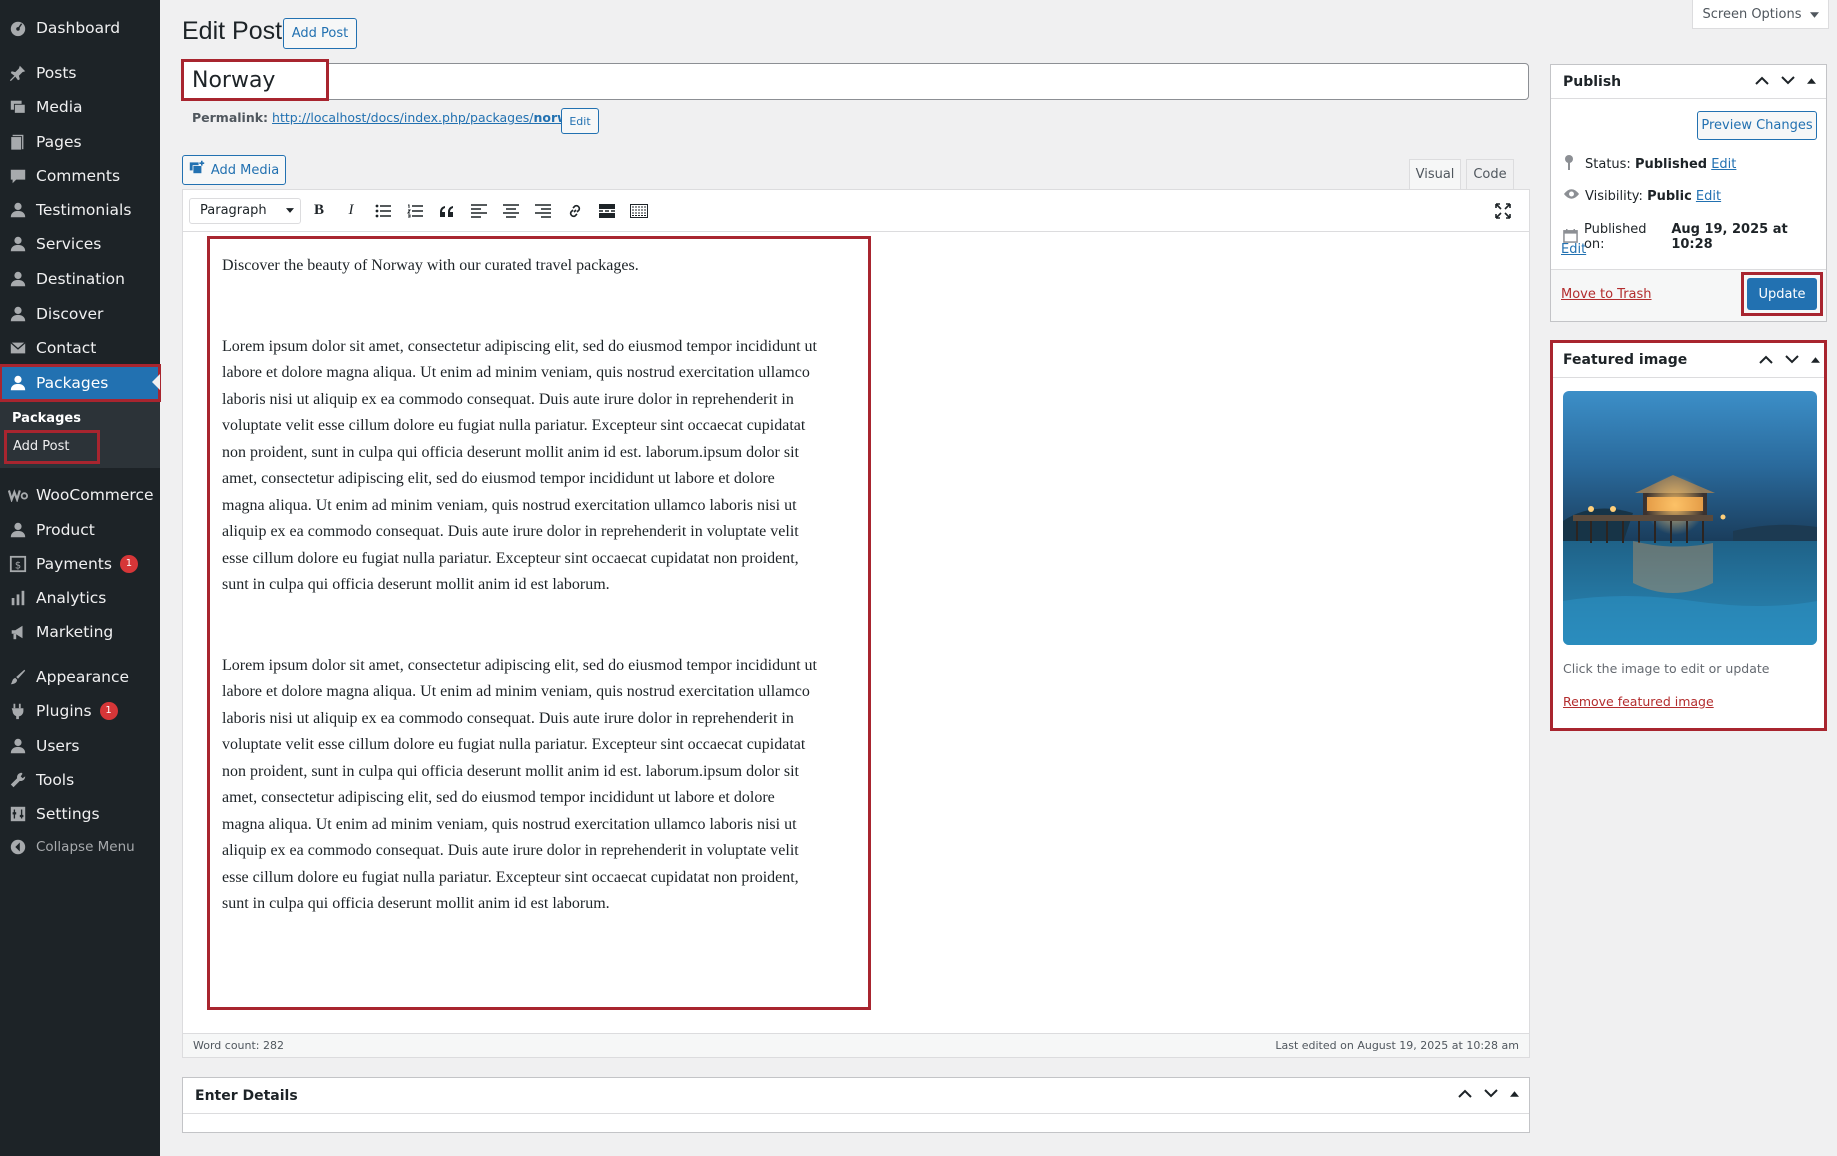  What do you see at coordinates (1614, 196) in the screenshot?
I see `visibility-label: Visibility:` at bounding box center [1614, 196].